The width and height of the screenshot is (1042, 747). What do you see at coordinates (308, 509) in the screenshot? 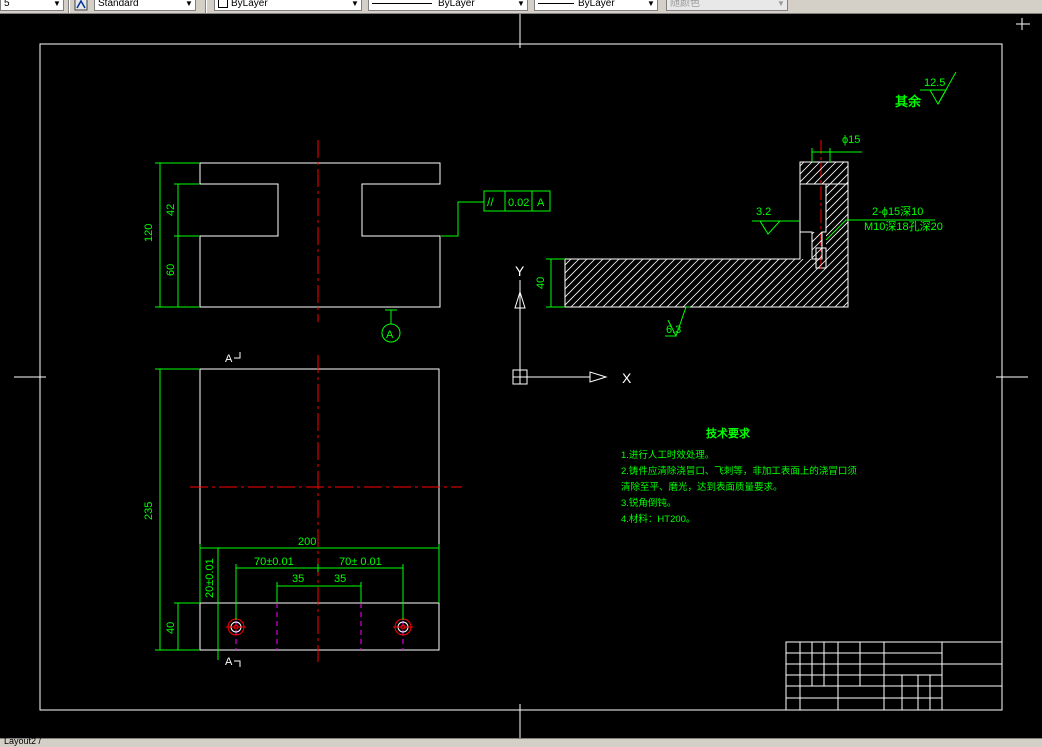
I see `front-view` at bounding box center [308, 509].